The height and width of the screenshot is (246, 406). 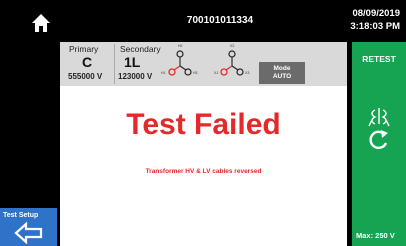 I want to click on failure-reason: Transformer HV & LV cables reversed, so click(x=203, y=171).